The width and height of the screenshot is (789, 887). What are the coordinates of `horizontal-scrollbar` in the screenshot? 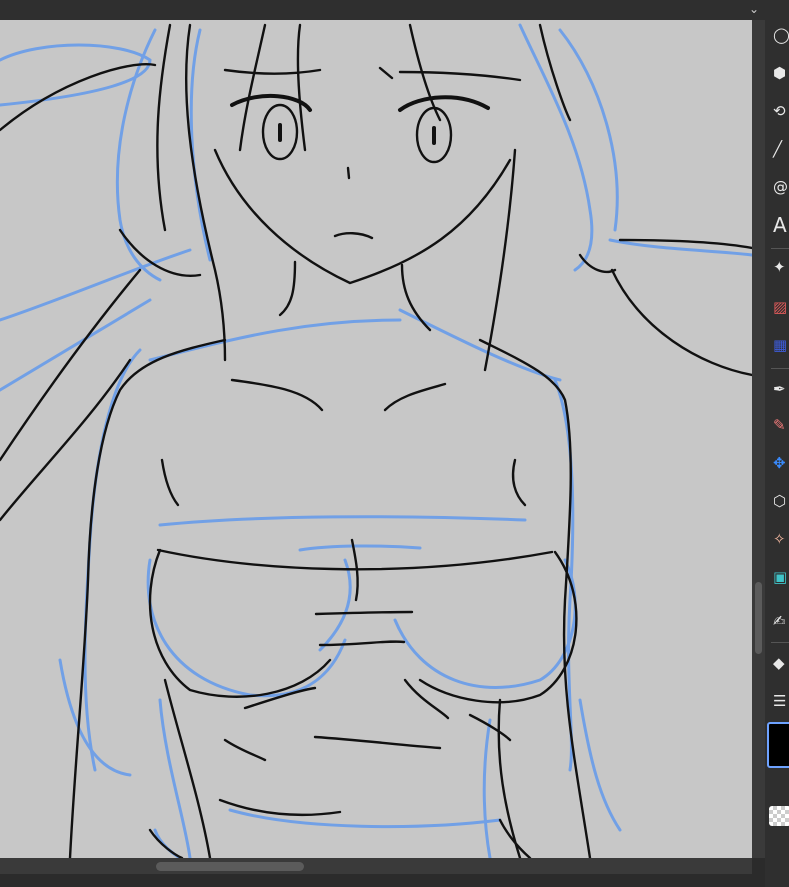 It's located at (382, 872).